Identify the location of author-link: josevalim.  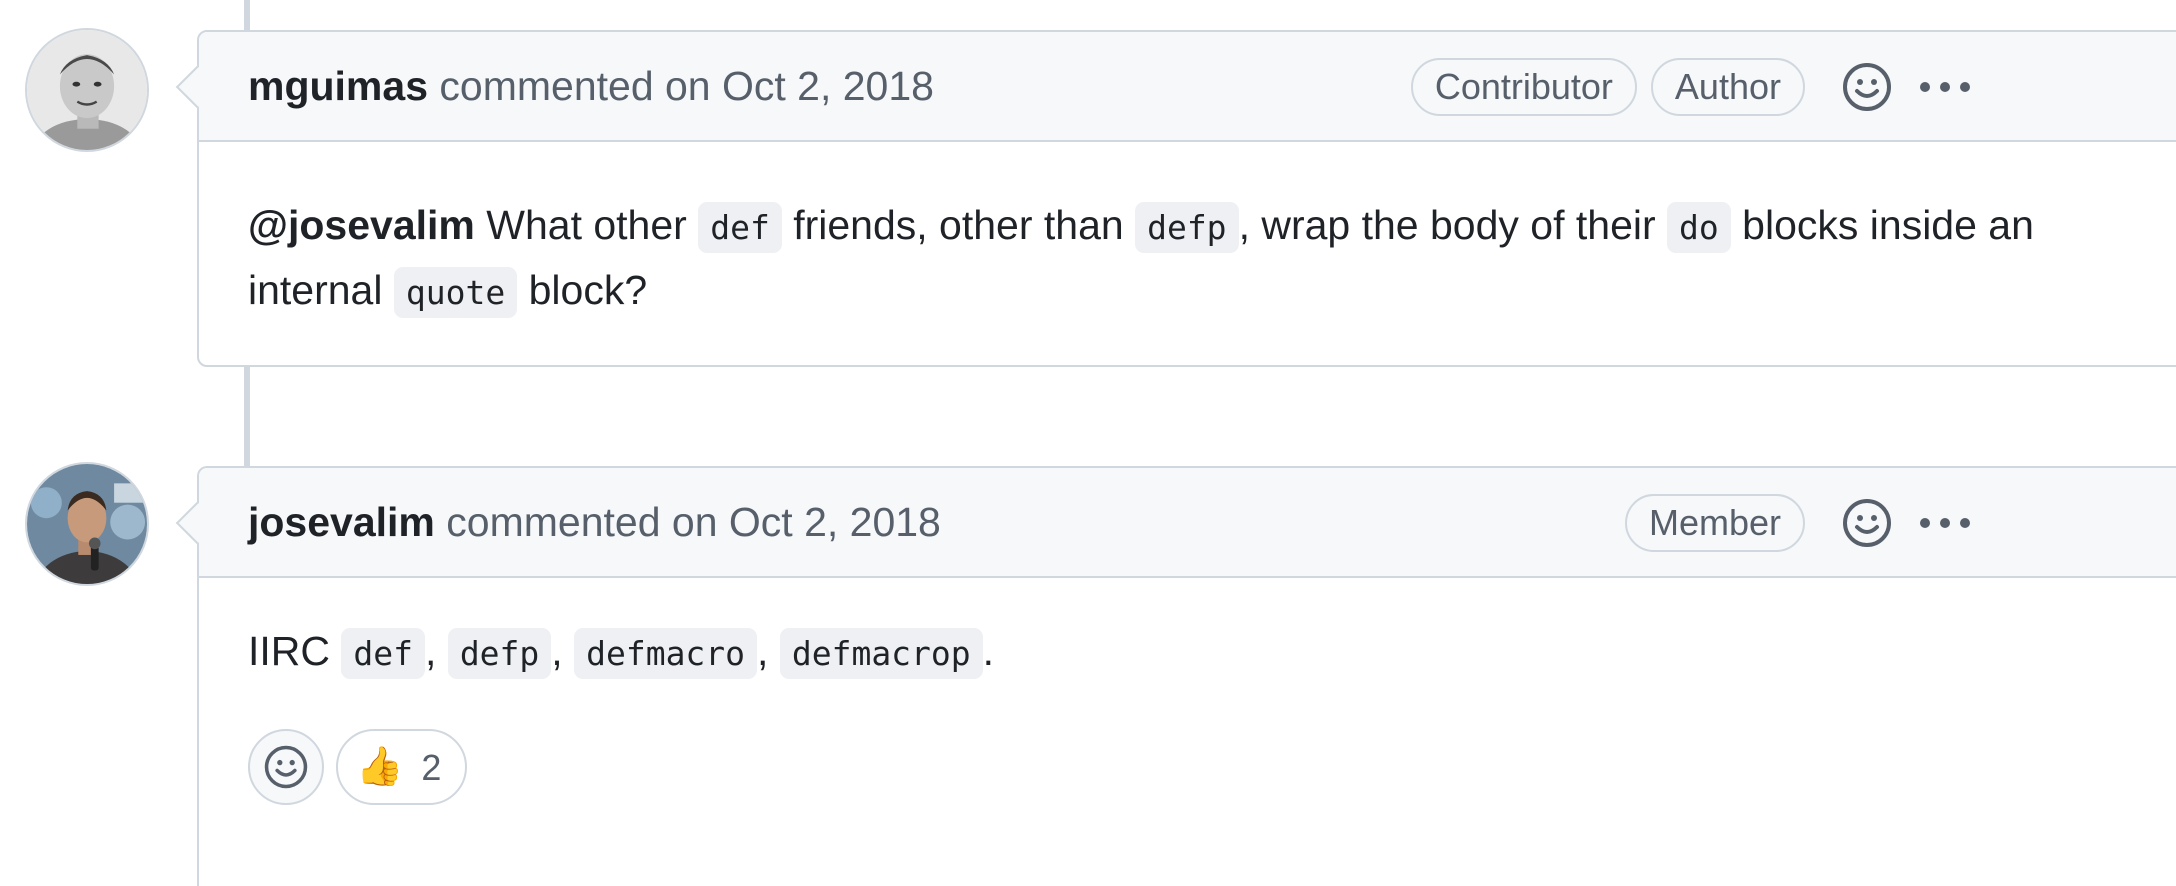
(341, 522).